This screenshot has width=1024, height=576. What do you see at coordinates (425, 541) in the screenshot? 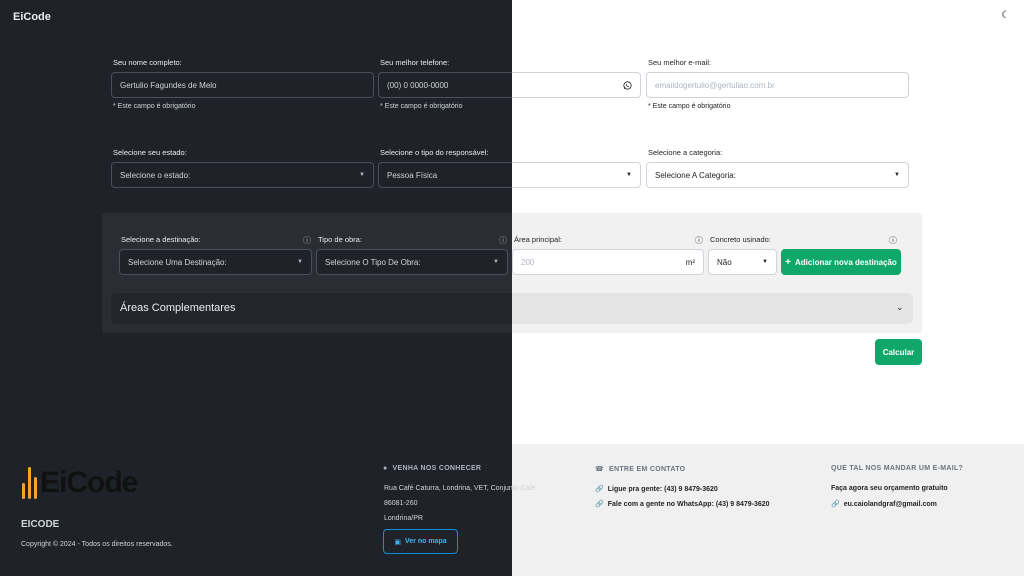
I see `map-button-label: Ver no mapa` at bounding box center [425, 541].